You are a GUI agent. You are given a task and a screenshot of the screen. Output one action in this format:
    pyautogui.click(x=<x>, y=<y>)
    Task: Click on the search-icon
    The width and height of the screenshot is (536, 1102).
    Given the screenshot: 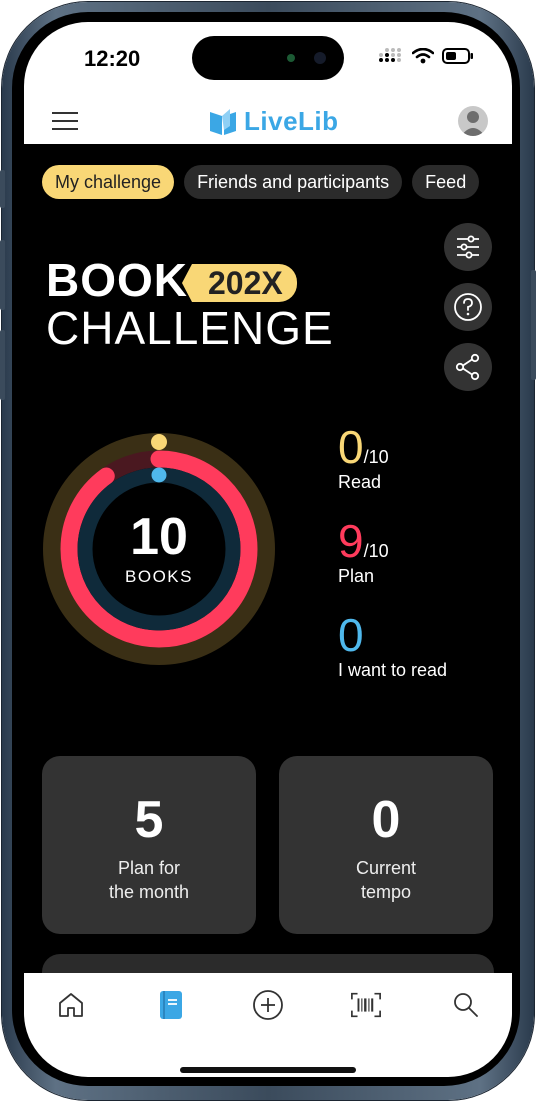 What is the action you would take?
    pyautogui.click(x=466, y=1005)
    